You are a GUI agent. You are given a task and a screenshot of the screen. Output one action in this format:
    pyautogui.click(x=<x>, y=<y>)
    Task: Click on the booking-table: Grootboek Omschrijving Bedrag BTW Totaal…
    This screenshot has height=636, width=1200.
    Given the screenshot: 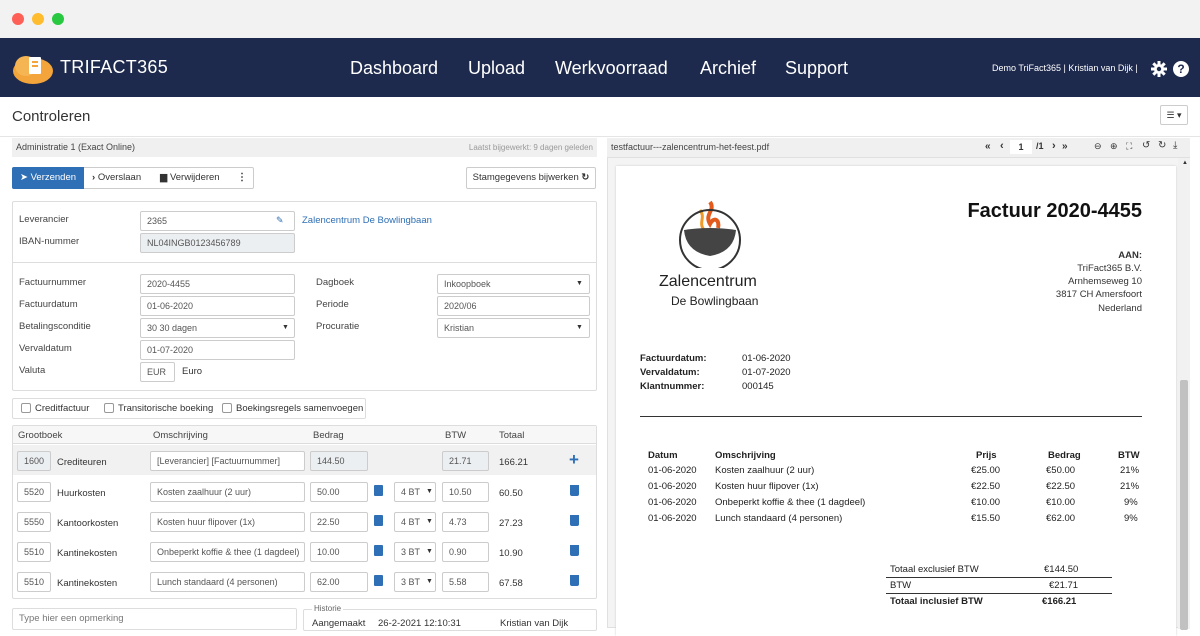 What is the action you would take?
    pyautogui.click(x=304, y=512)
    